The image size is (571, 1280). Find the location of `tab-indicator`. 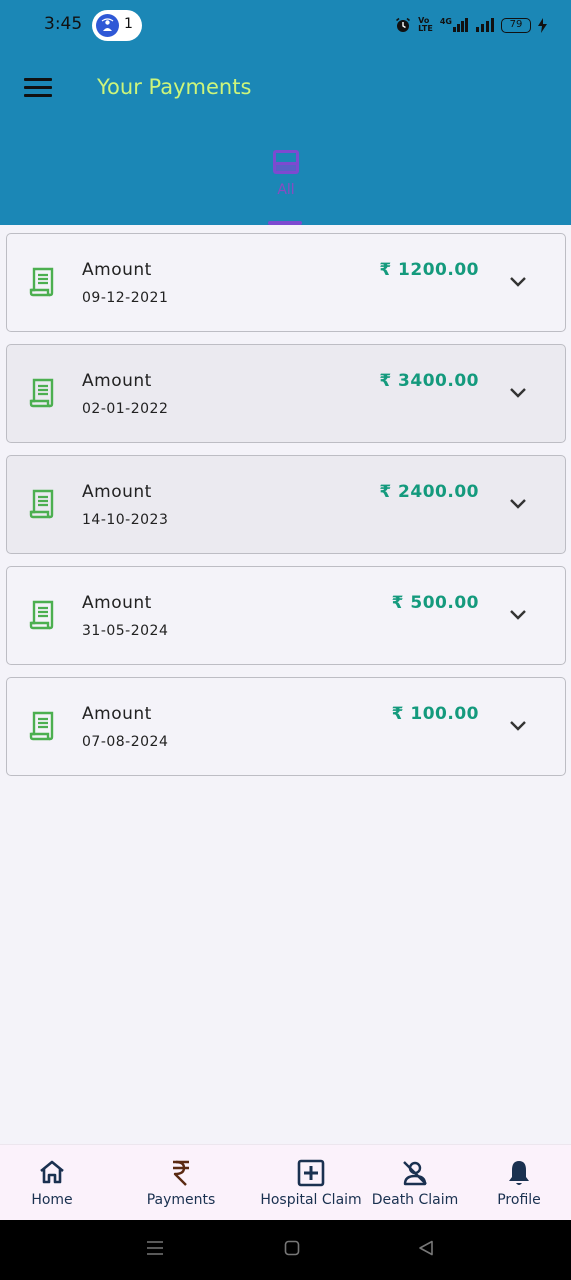

tab-indicator is located at coordinates (285, 223).